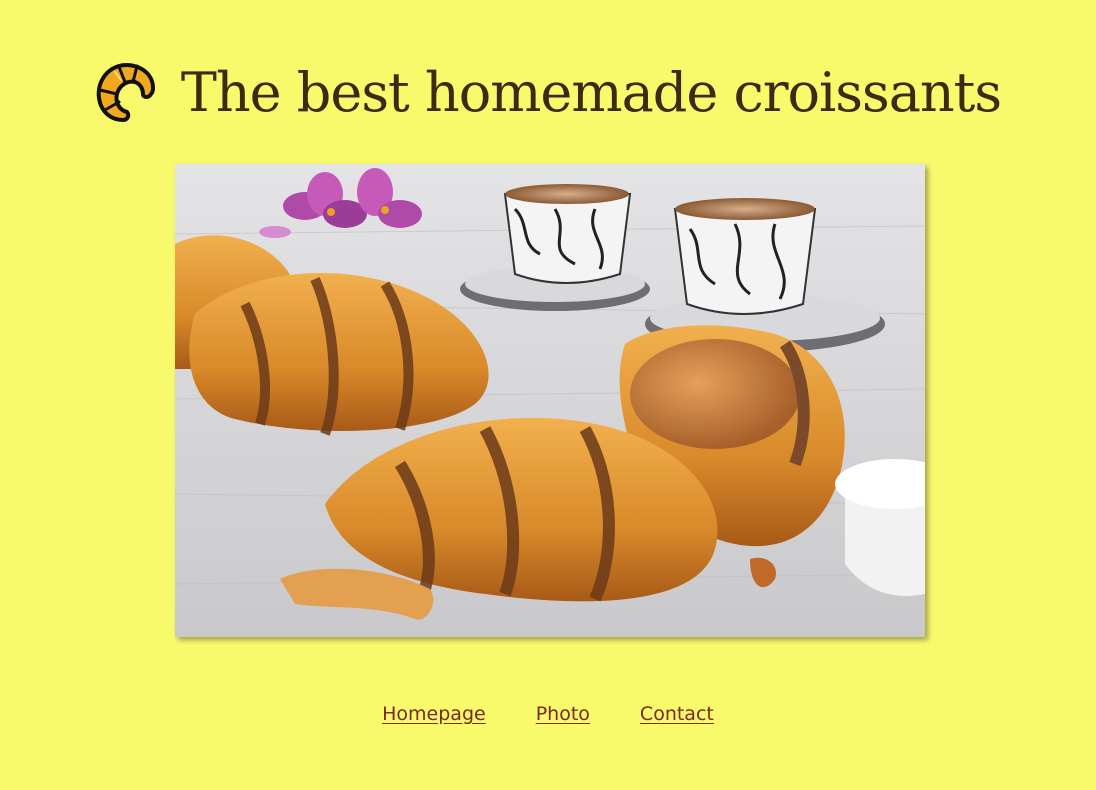 Image resolution: width=1096 pixels, height=790 pixels. I want to click on nav-link-contact: Contact, so click(677, 714).